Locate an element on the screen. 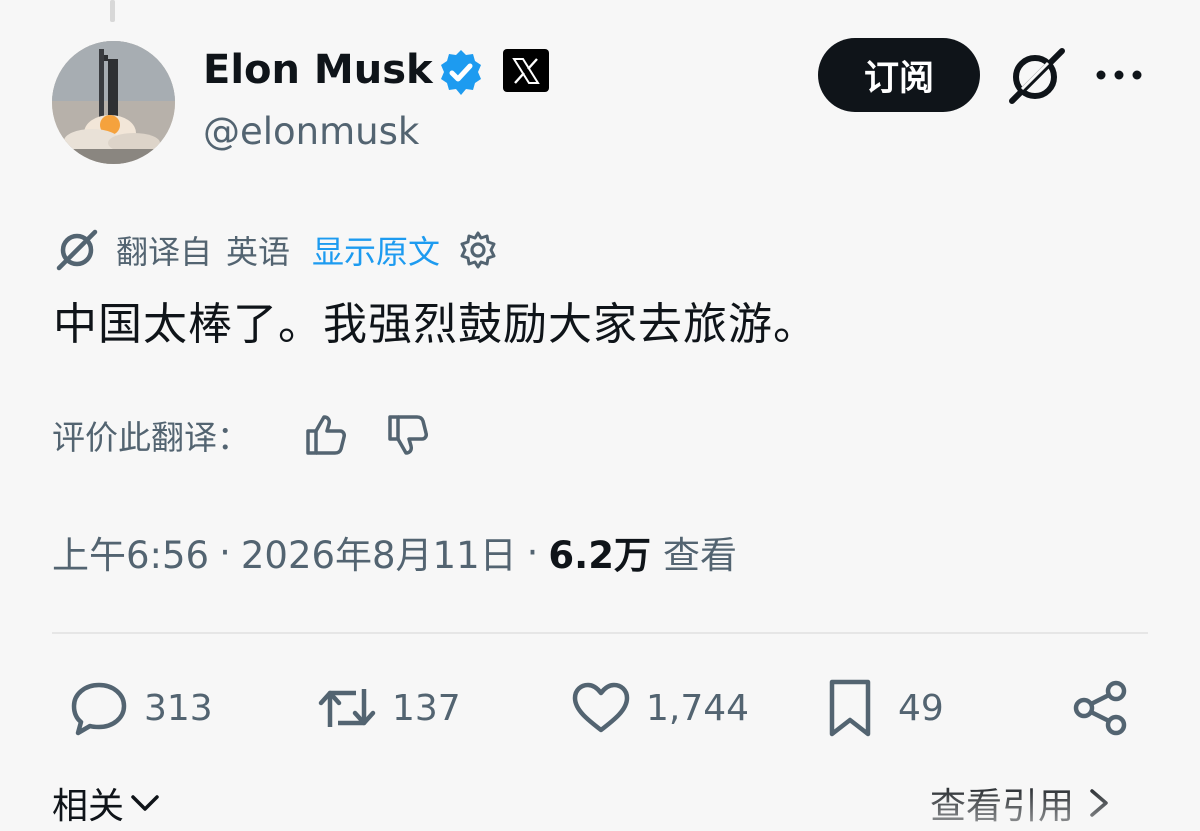 Image resolution: width=1200 pixels, height=831 pixels. avatar is located at coordinates (113, 102).